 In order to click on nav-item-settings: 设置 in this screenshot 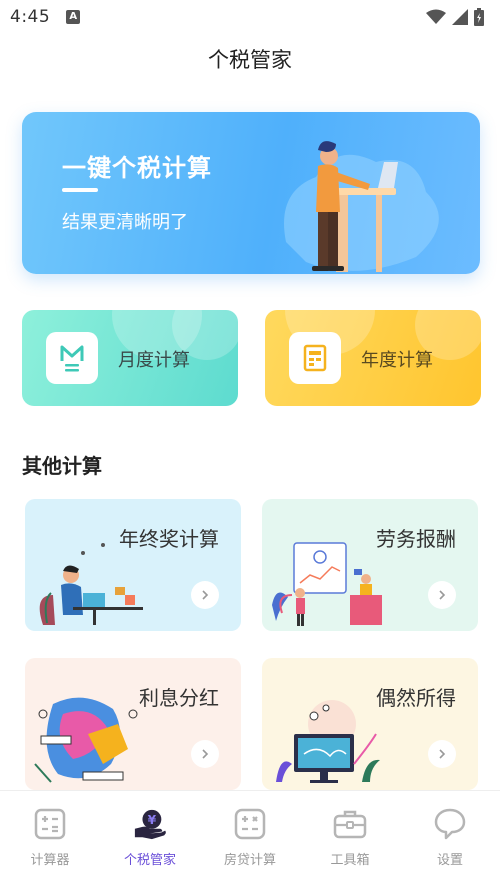, I will do `click(450, 839)`.